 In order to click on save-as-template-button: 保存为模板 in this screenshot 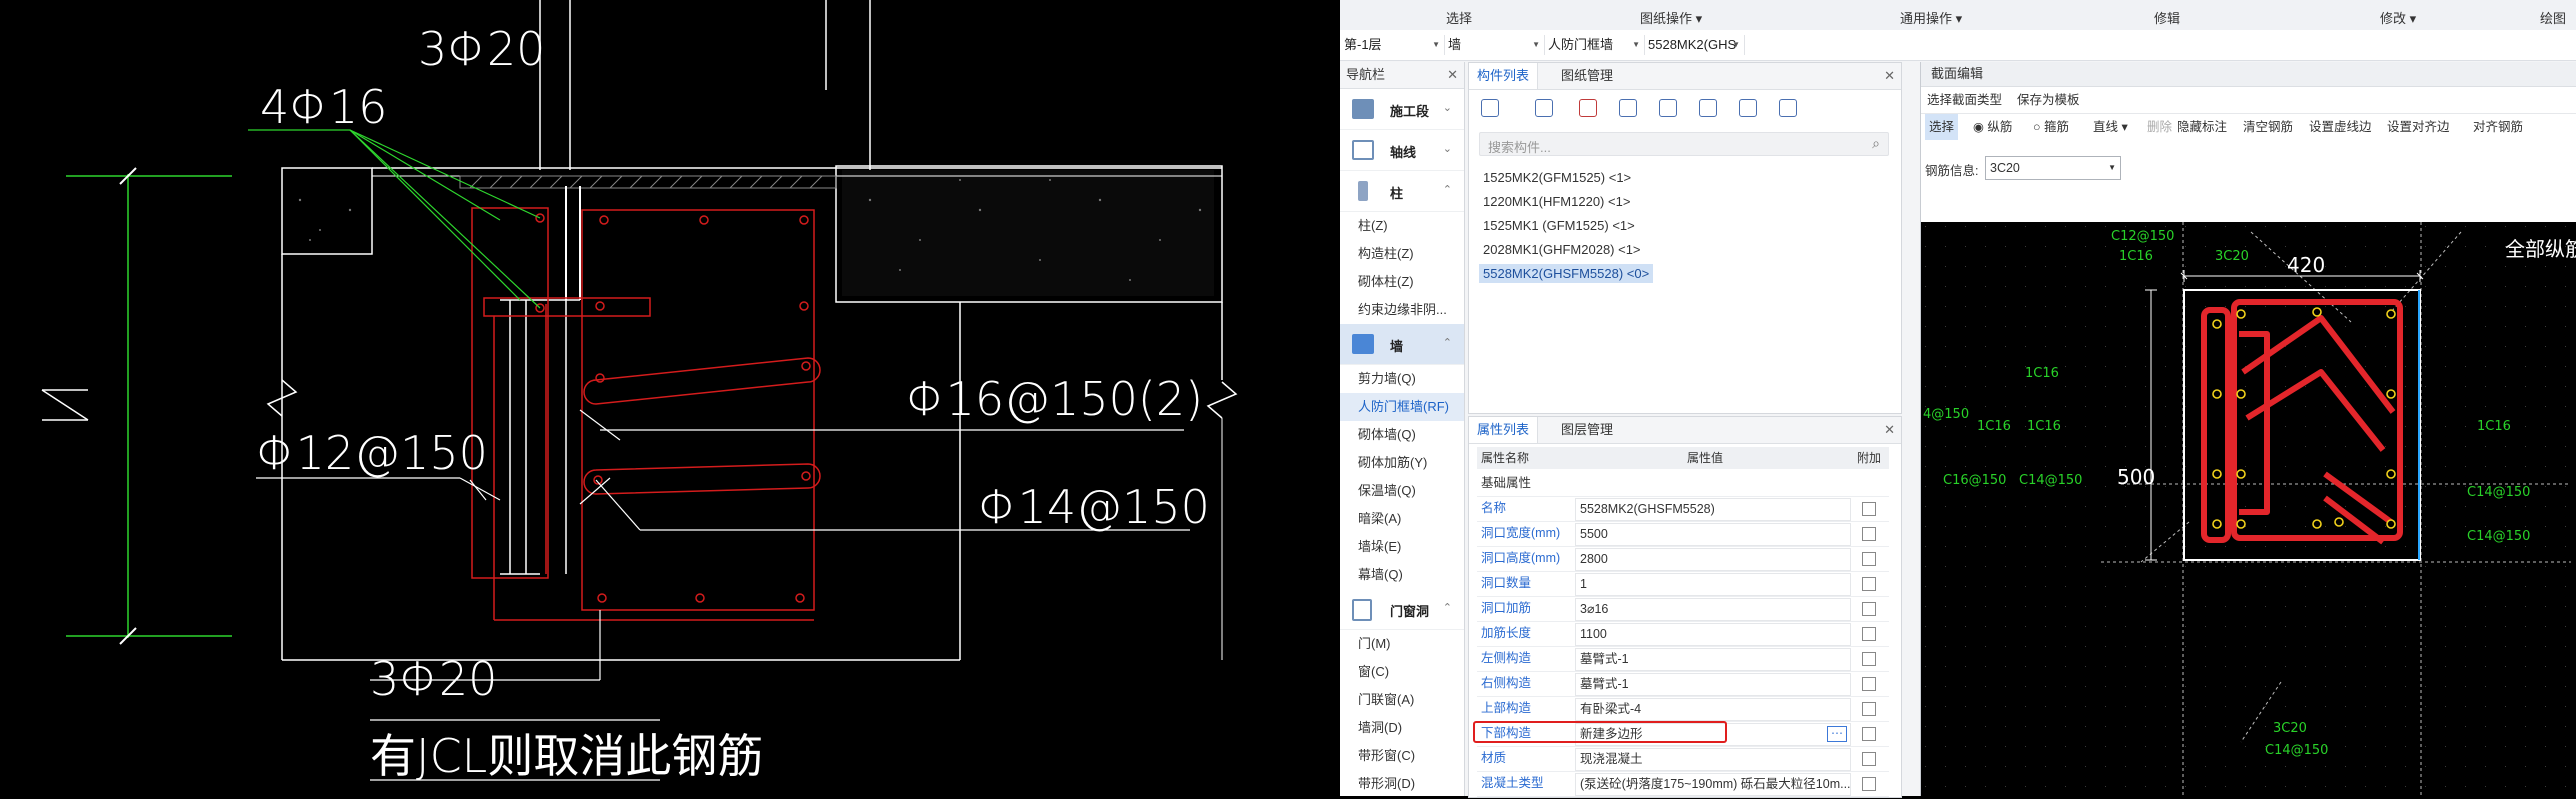, I will do `click(2048, 100)`.